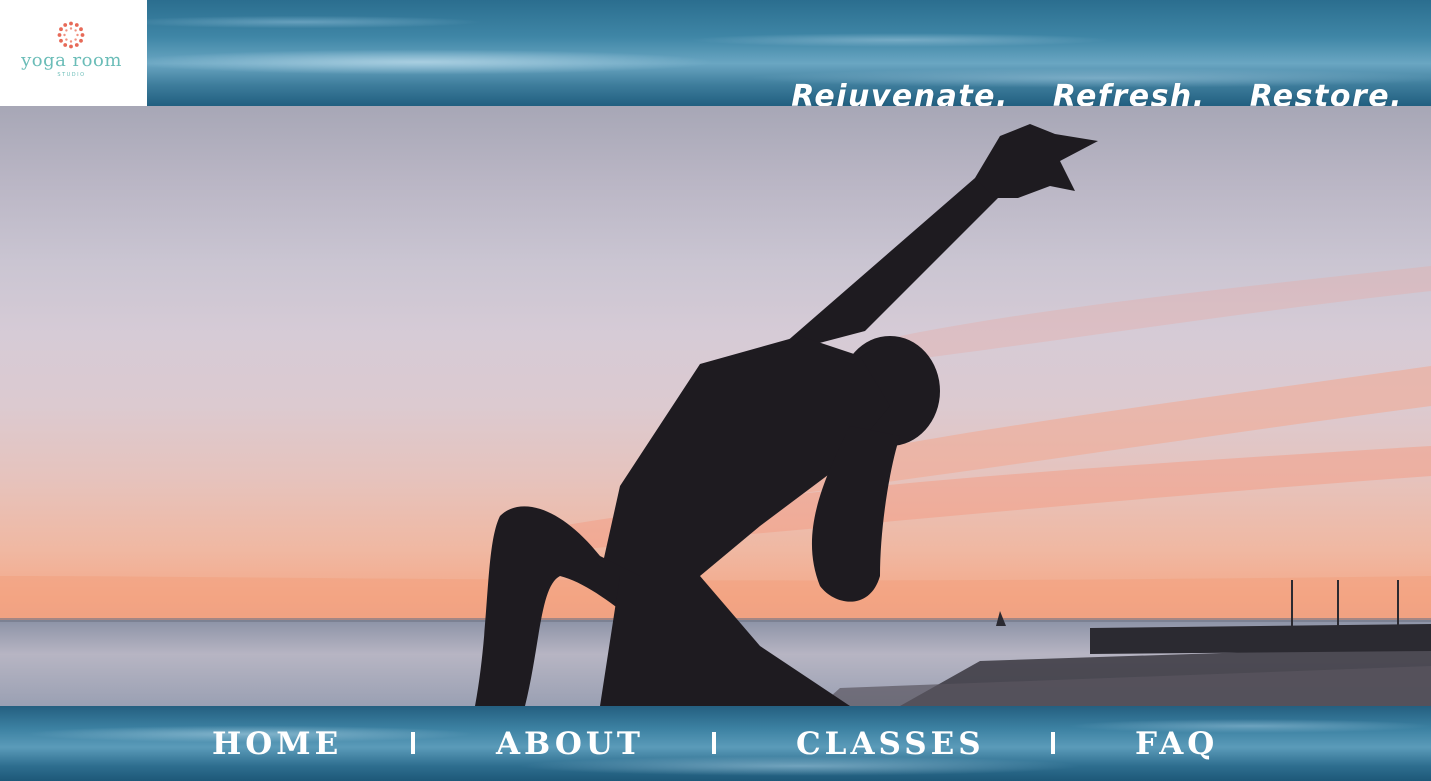  I want to click on nav-faq: FAQ, so click(1176, 744).